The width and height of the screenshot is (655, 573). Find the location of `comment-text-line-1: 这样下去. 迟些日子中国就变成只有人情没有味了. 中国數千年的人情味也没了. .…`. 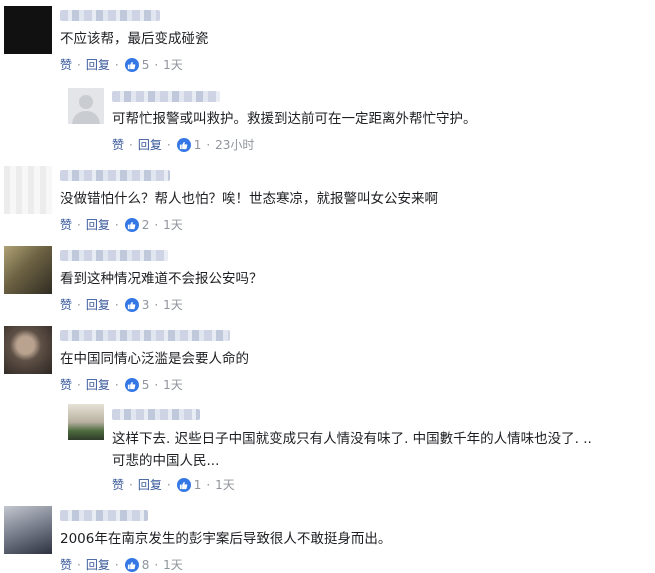

comment-text-line-1: 这样下去. 迟些日子中国就变成只有人情没有味了. 中国數千年的人情味也没了. .… is located at coordinates (352, 439).